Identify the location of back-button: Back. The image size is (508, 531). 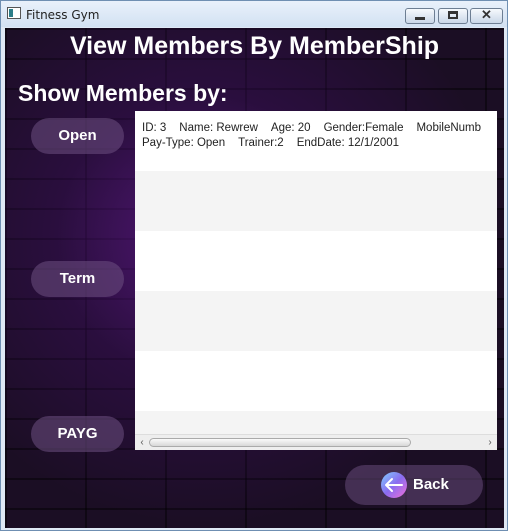
(414, 485).